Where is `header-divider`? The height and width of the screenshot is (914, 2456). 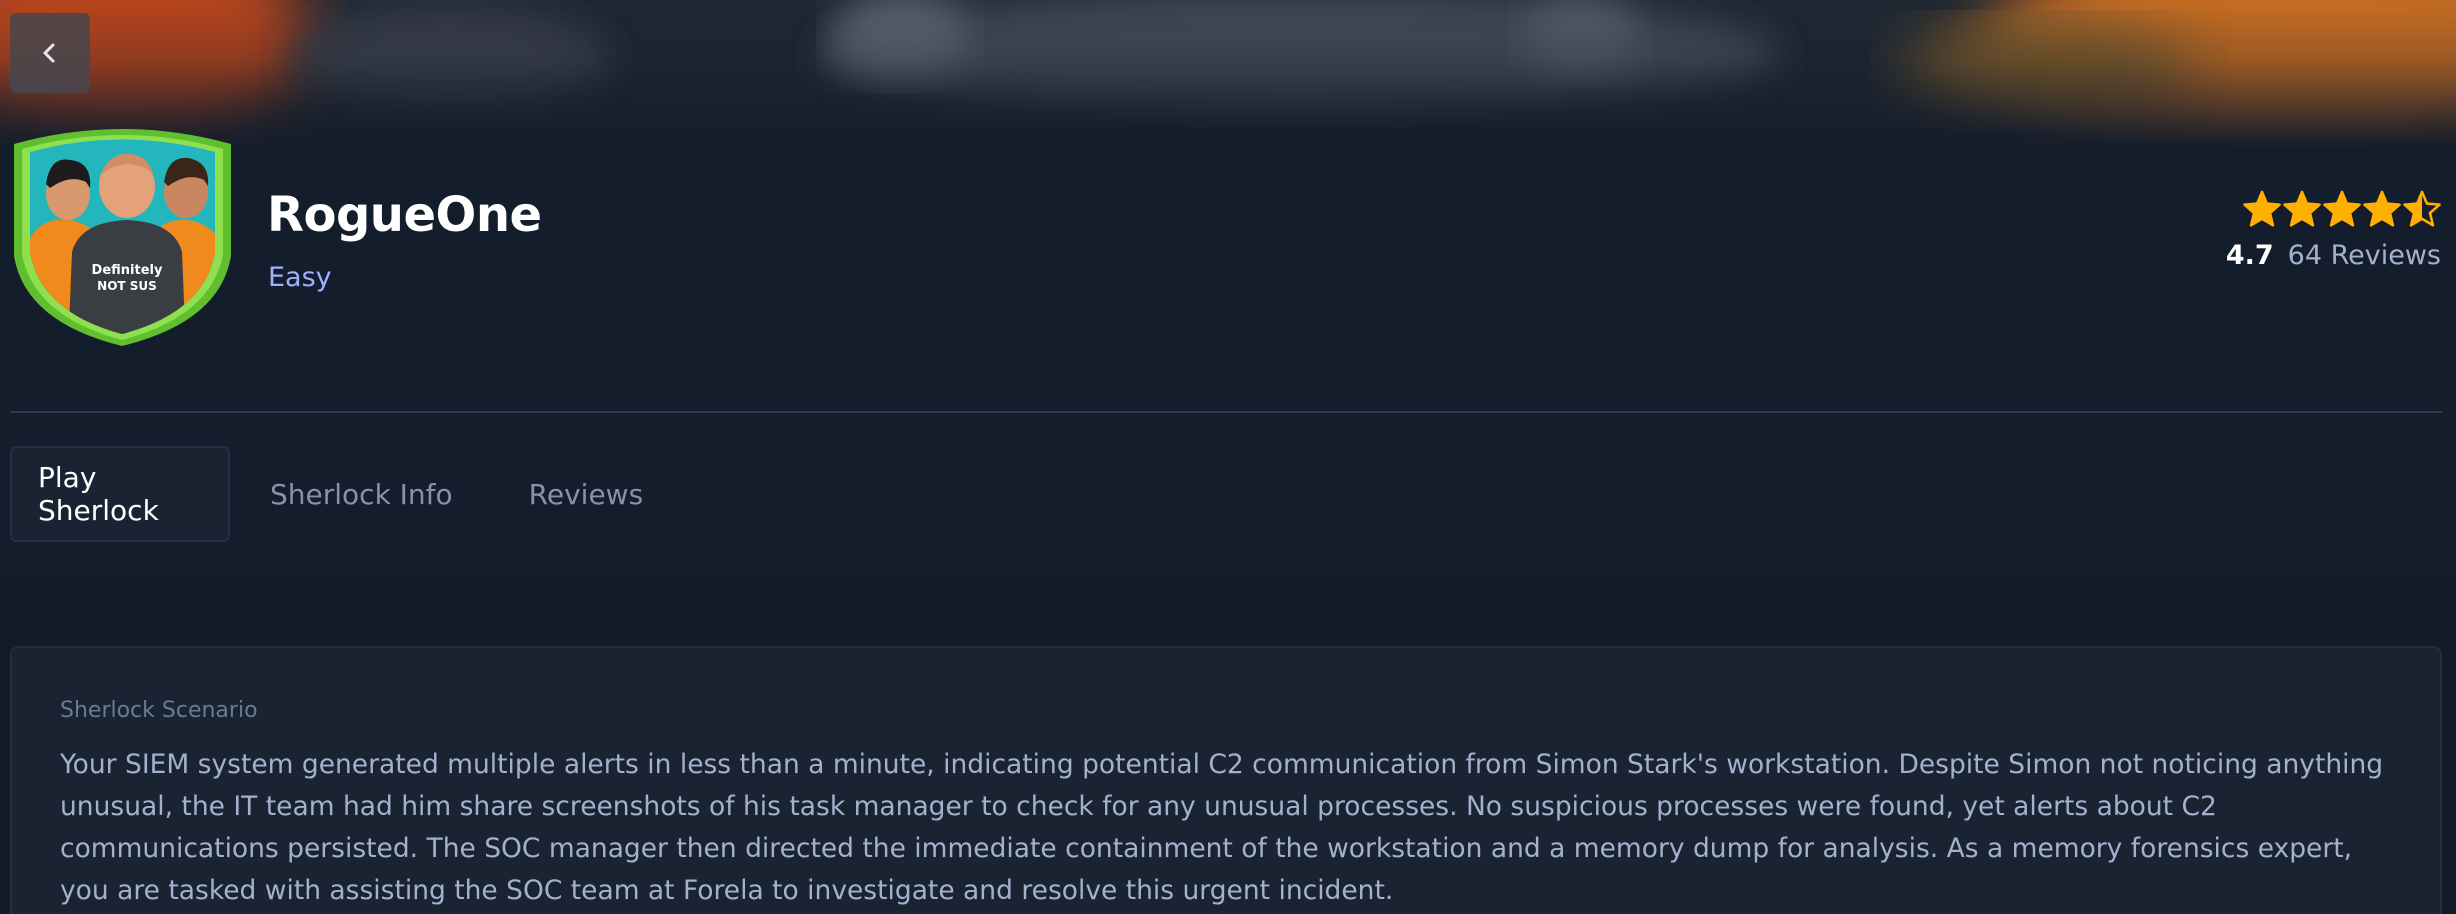 header-divider is located at coordinates (1226, 412).